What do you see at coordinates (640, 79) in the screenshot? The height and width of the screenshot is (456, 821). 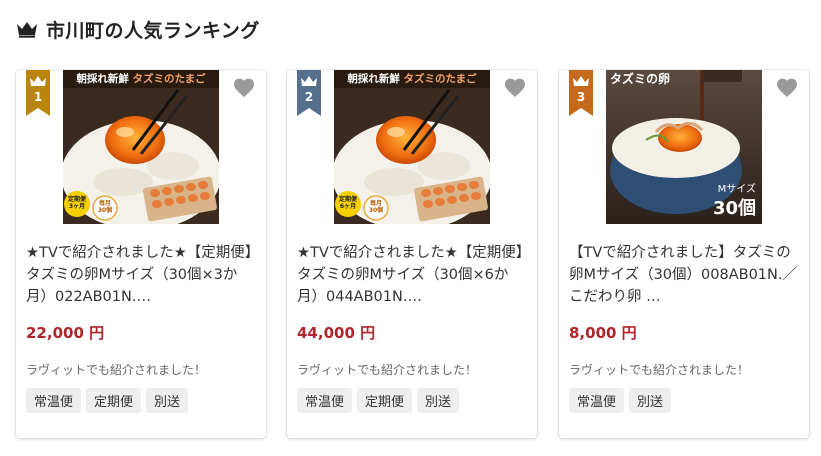 I see `banner-main-text: タズミの卵` at bounding box center [640, 79].